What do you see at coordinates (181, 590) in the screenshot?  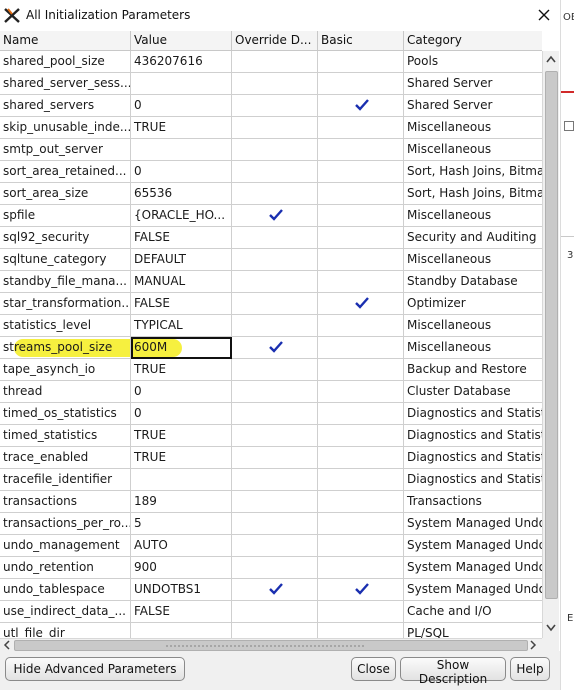 I see `value-cell: UNDOTBS1` at bounding box center [181, 590].